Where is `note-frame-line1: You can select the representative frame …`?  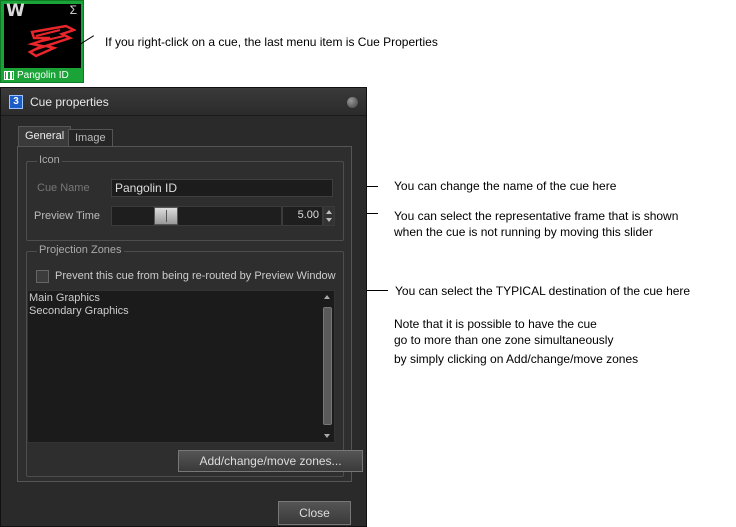
note-frame-line1: You can select the representative frame … is located at coordinates (536, 216).